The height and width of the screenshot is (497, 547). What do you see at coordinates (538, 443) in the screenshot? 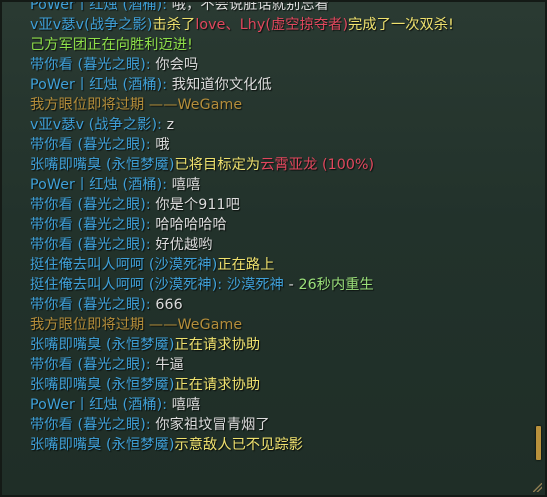
I see `scrollbar-thumb` at bounding box center [538, 443].